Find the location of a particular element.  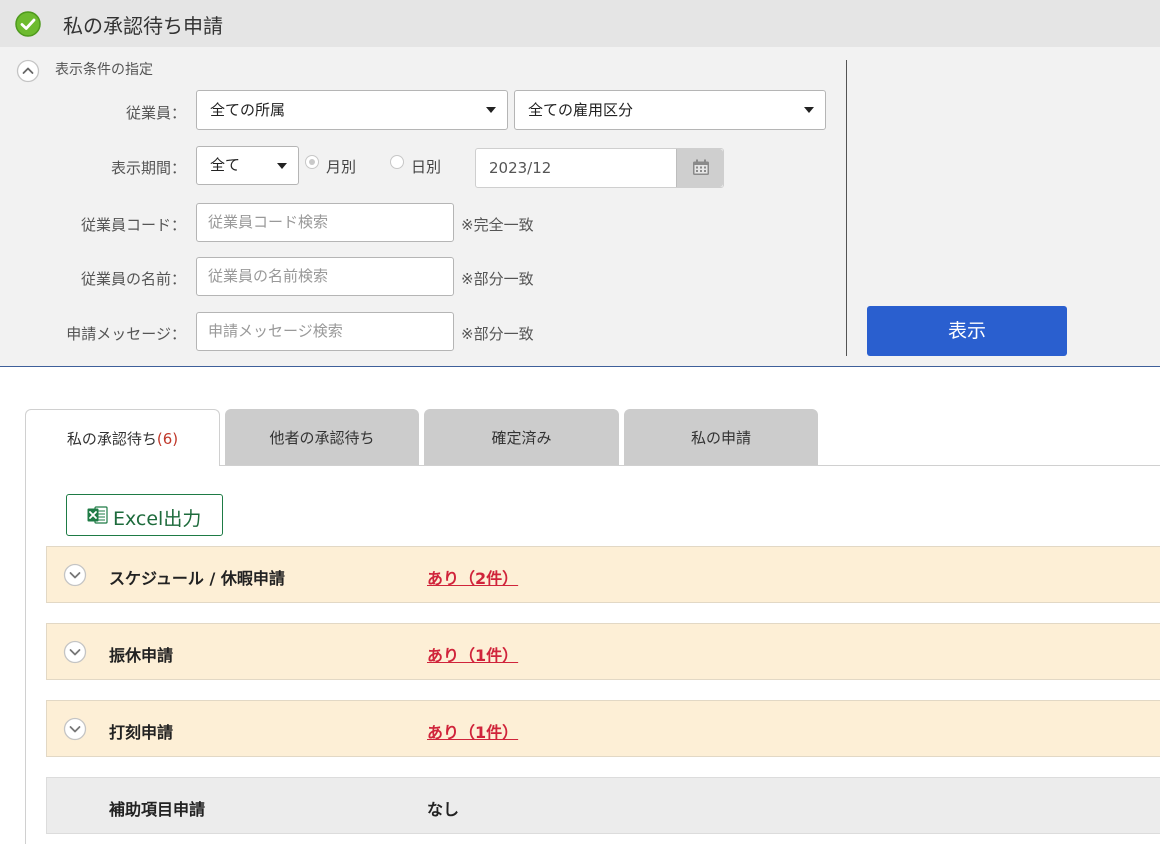

request-row-supplementary: 補助項目申請 なし is located at coordinates (603, 805).